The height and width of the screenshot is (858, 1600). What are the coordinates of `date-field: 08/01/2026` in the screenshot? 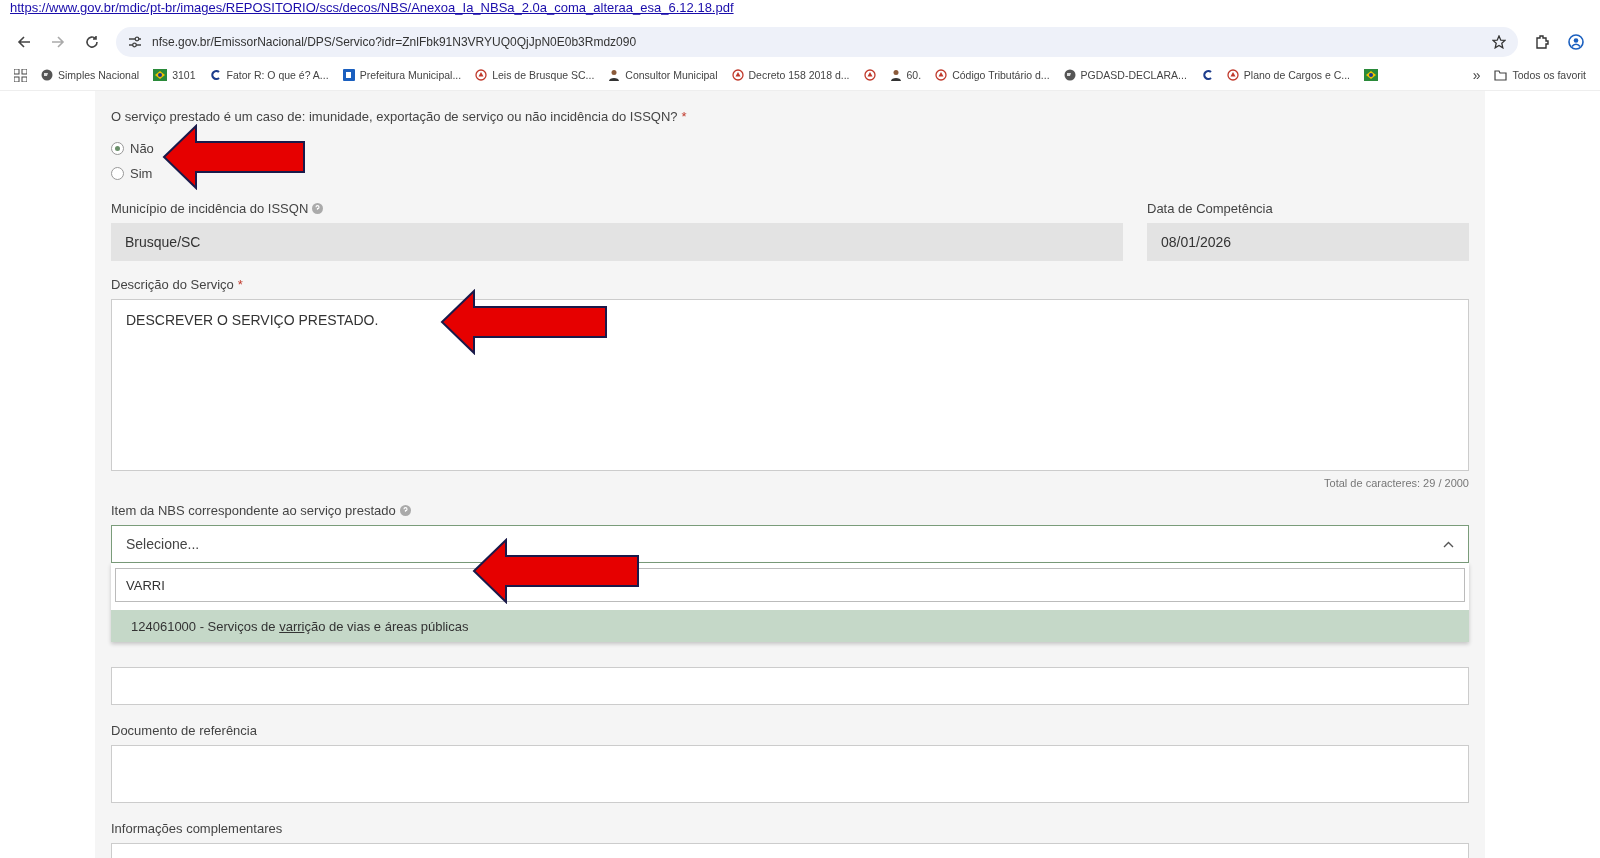 It's located at (1308, 242).